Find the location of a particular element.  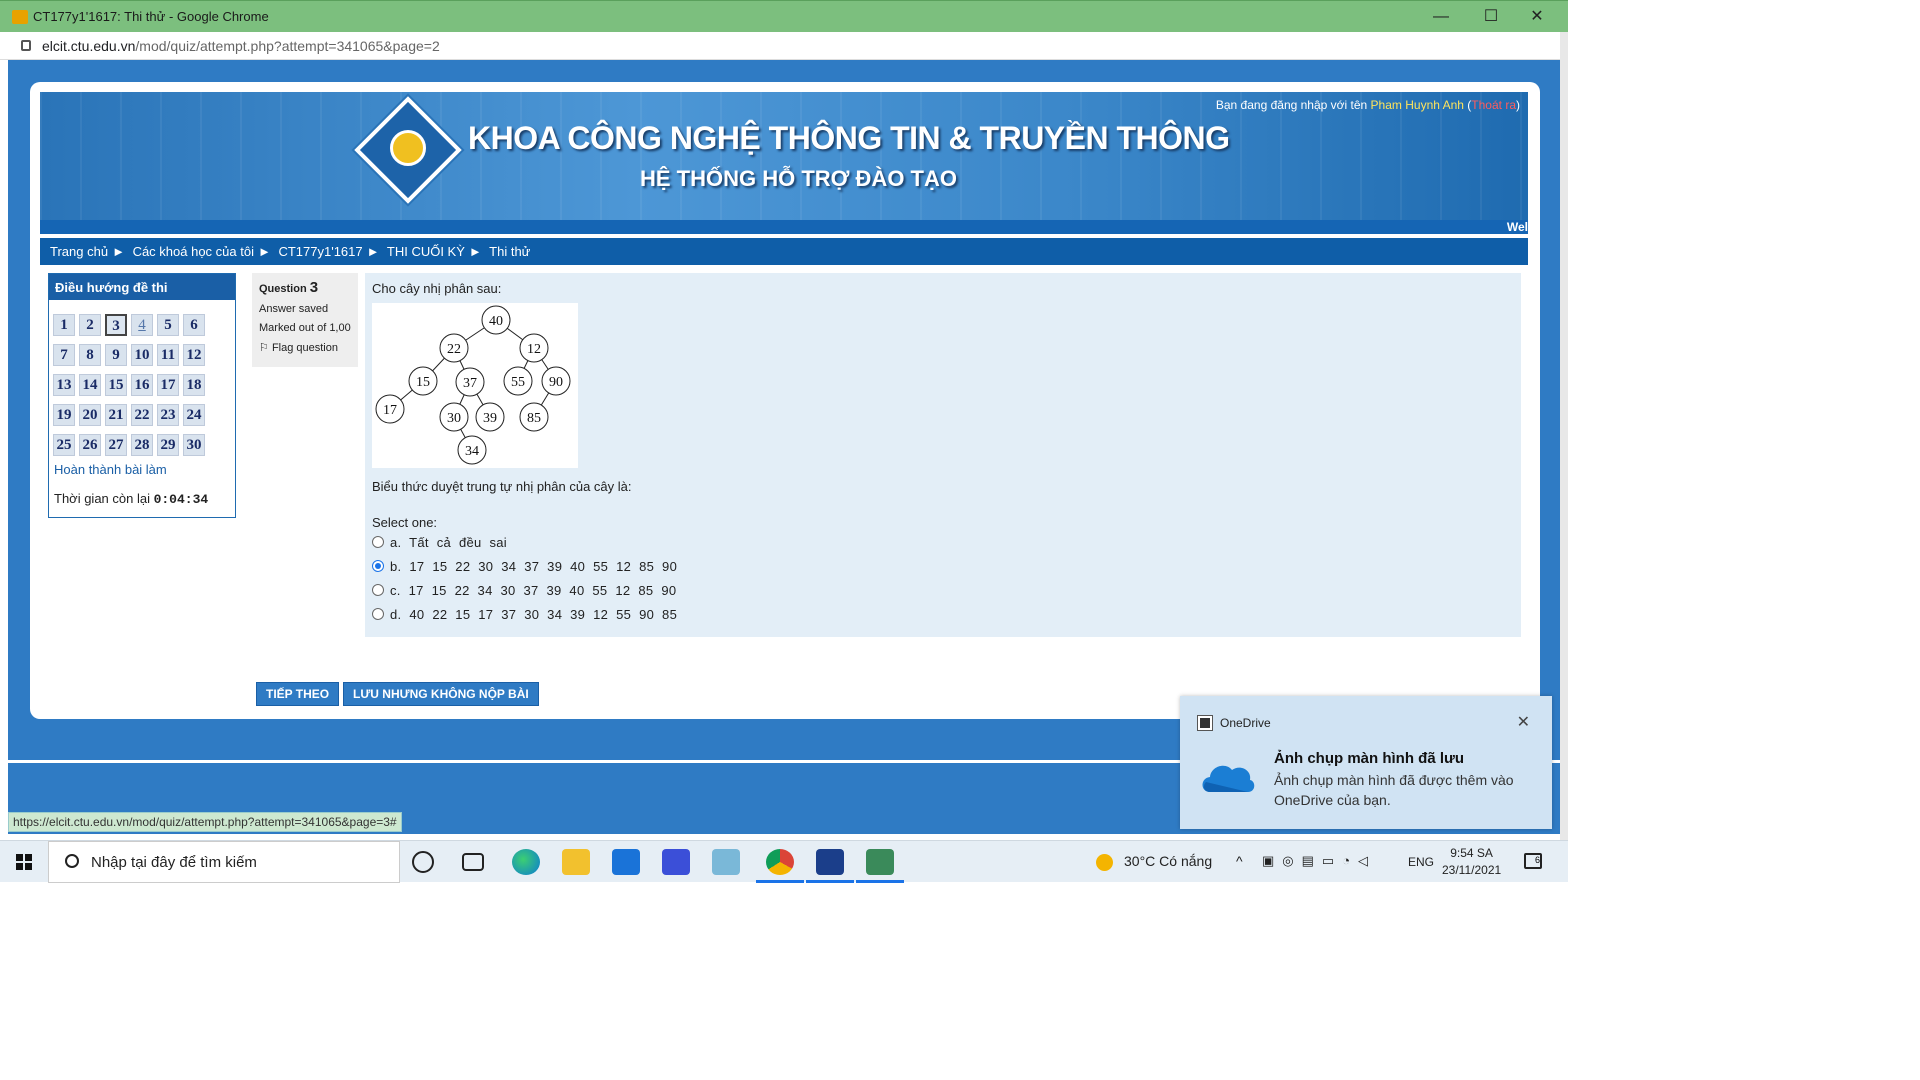

option-c-radio is located at coordinates (378, 590).